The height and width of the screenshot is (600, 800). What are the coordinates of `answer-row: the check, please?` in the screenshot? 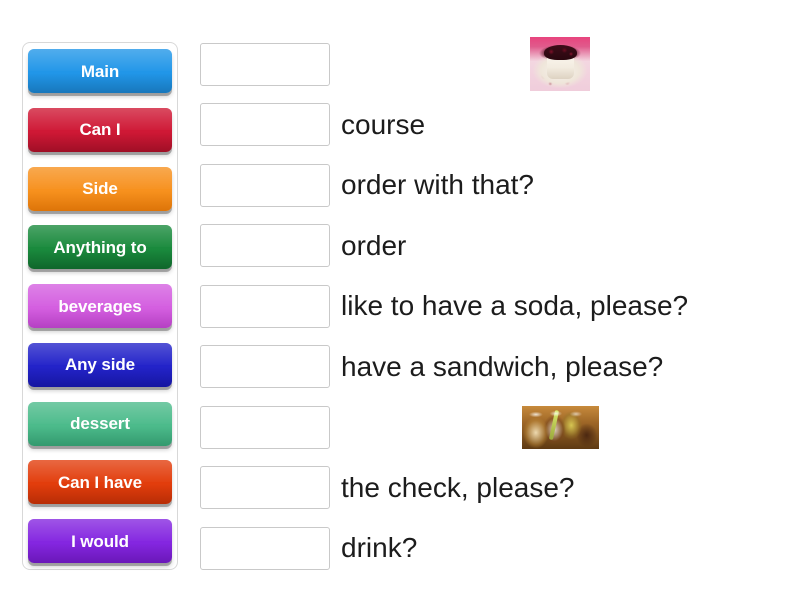 It's located at (495, 488).